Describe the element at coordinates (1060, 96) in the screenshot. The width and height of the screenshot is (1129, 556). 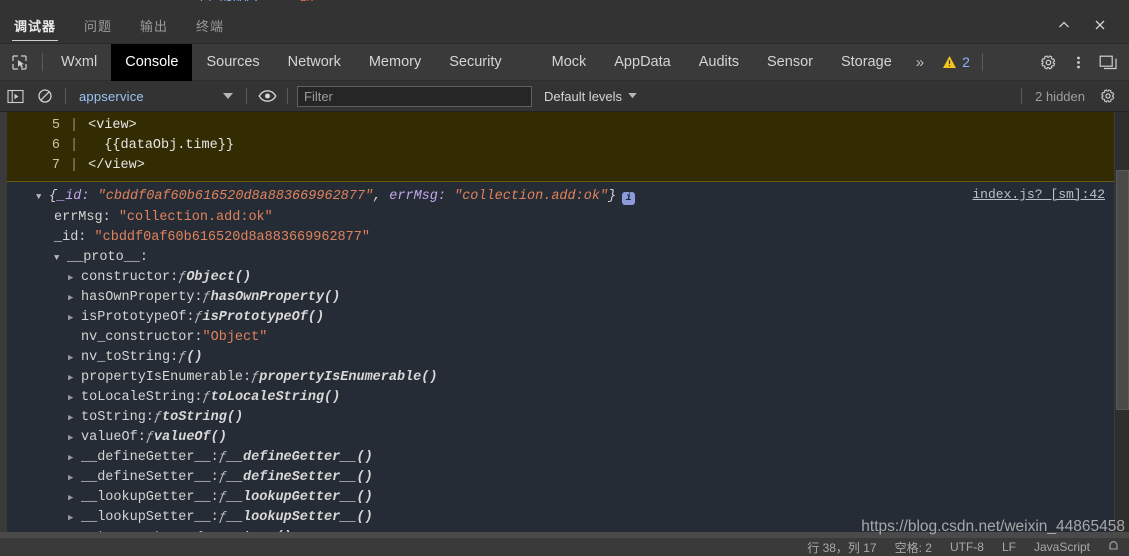
I see `hidden-count-label: 2 hidden` at that location.